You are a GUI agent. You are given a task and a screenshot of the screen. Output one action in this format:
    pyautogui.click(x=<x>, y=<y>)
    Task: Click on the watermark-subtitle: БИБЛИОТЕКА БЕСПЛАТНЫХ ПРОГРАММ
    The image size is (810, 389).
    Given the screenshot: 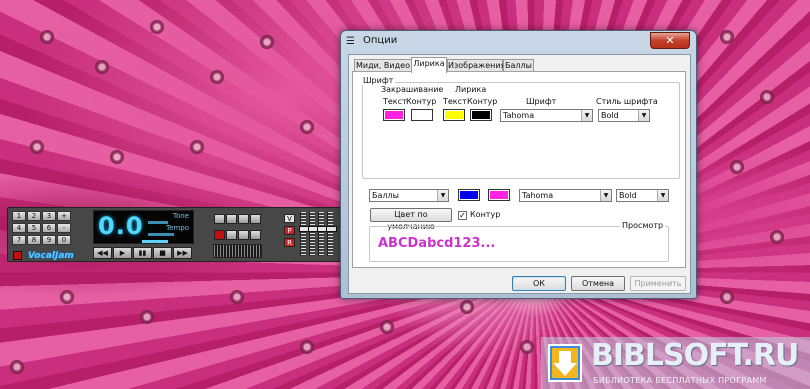 What is the action you would take?
    pyautogui.click(x=680, y=380)
    